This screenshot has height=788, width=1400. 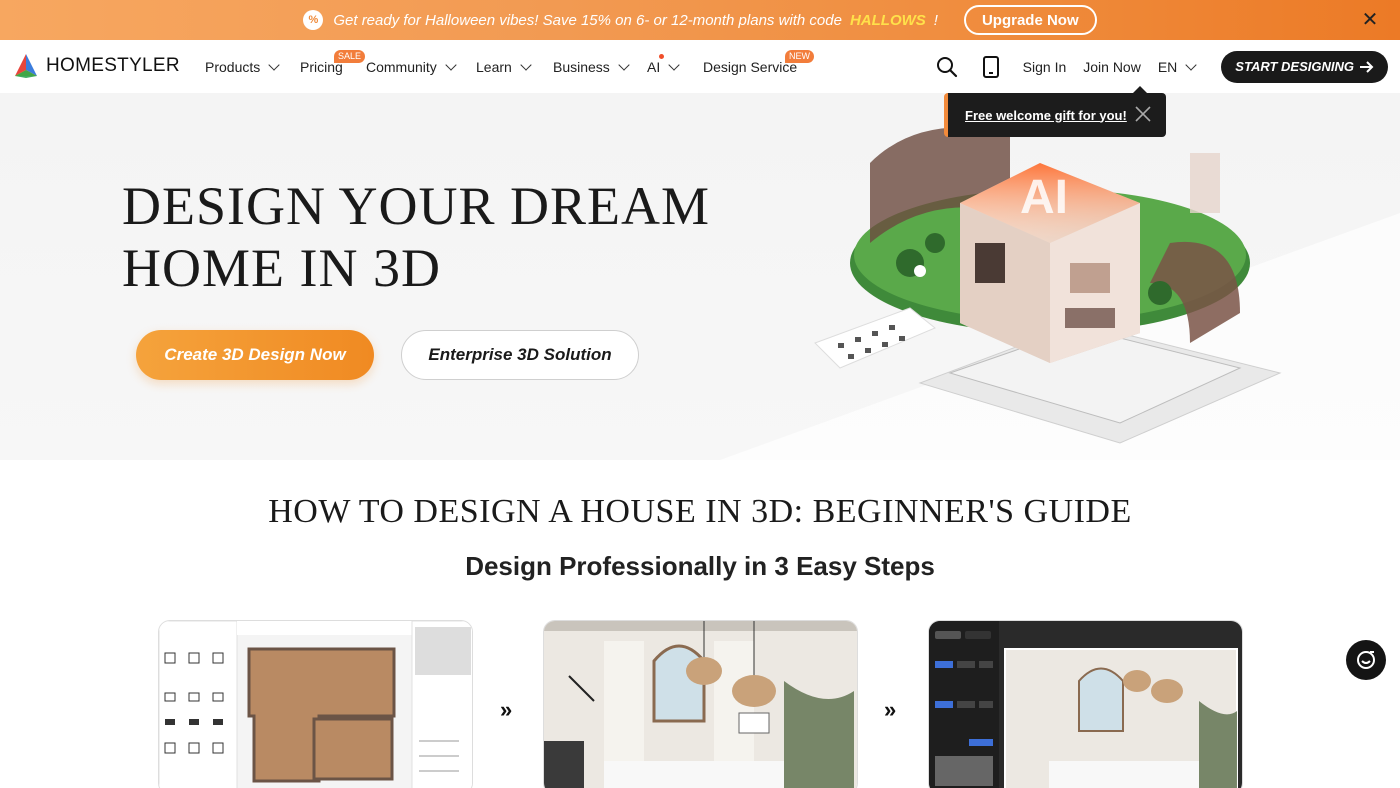 I want to click on nav-item-products: Products, so click(x=252, y=66).